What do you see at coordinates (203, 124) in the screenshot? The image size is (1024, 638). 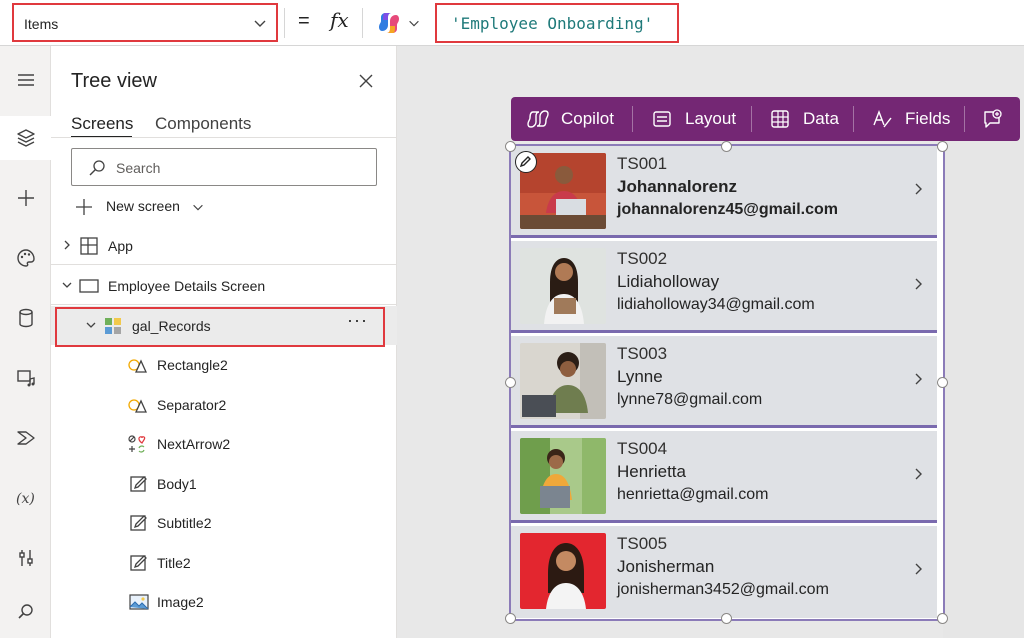 I see `tab-components: Components` at bounding box center [203, 124].